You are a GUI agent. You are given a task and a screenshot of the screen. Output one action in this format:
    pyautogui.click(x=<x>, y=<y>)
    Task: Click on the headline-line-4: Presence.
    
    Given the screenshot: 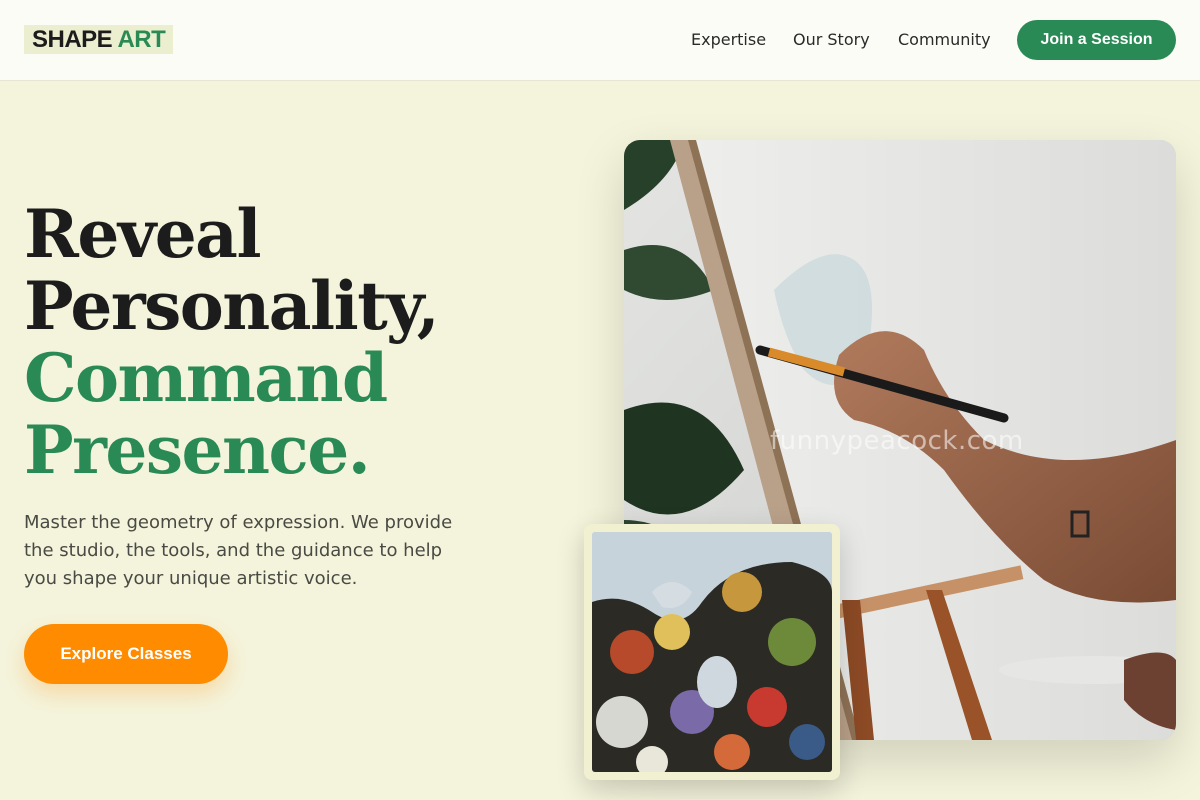 What is the action you would take?
    pyautogui.click(x=197, y=450)
    